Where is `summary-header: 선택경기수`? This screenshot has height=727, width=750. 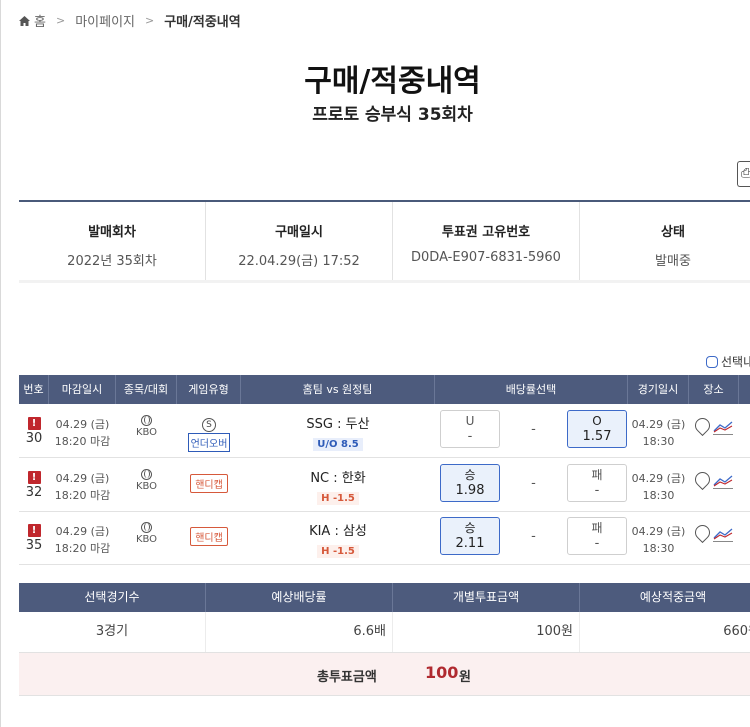
summary-header: 선택경기수 is located at coordinates (112, 597).